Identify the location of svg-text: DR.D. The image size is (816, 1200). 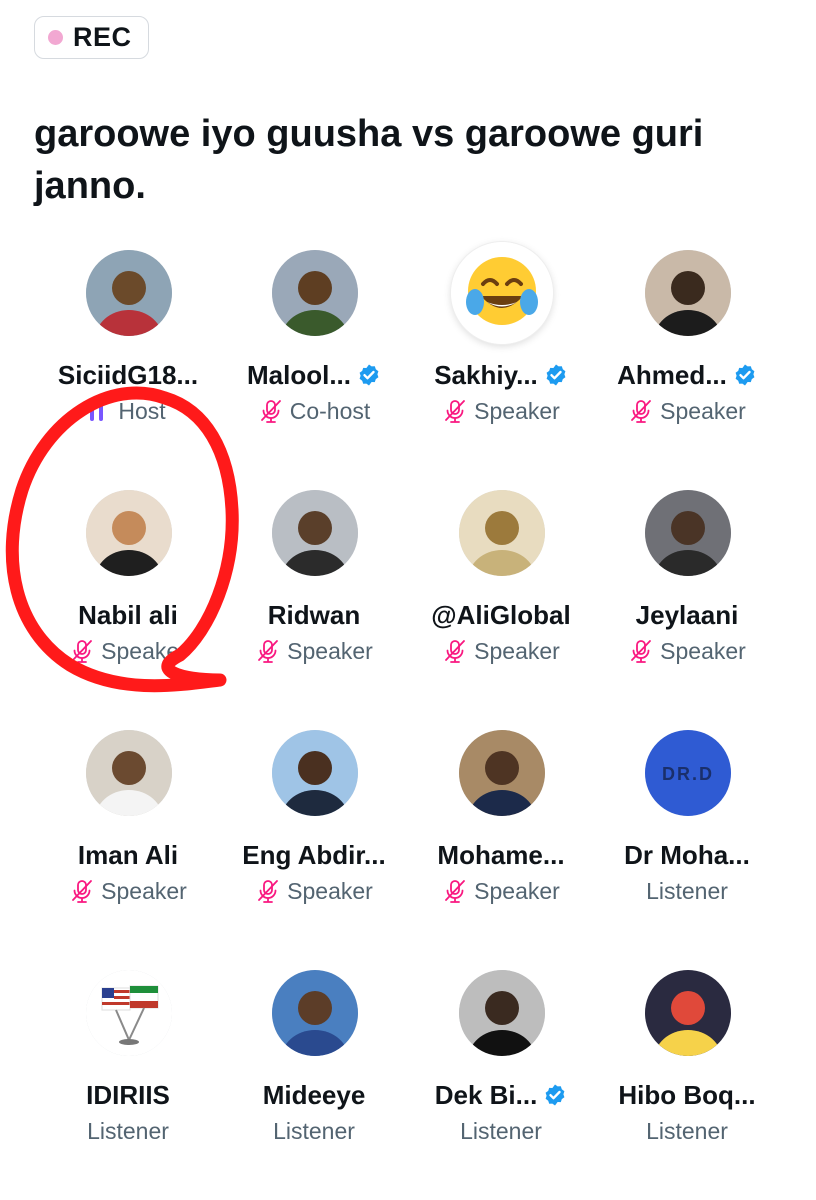
(688, 774).